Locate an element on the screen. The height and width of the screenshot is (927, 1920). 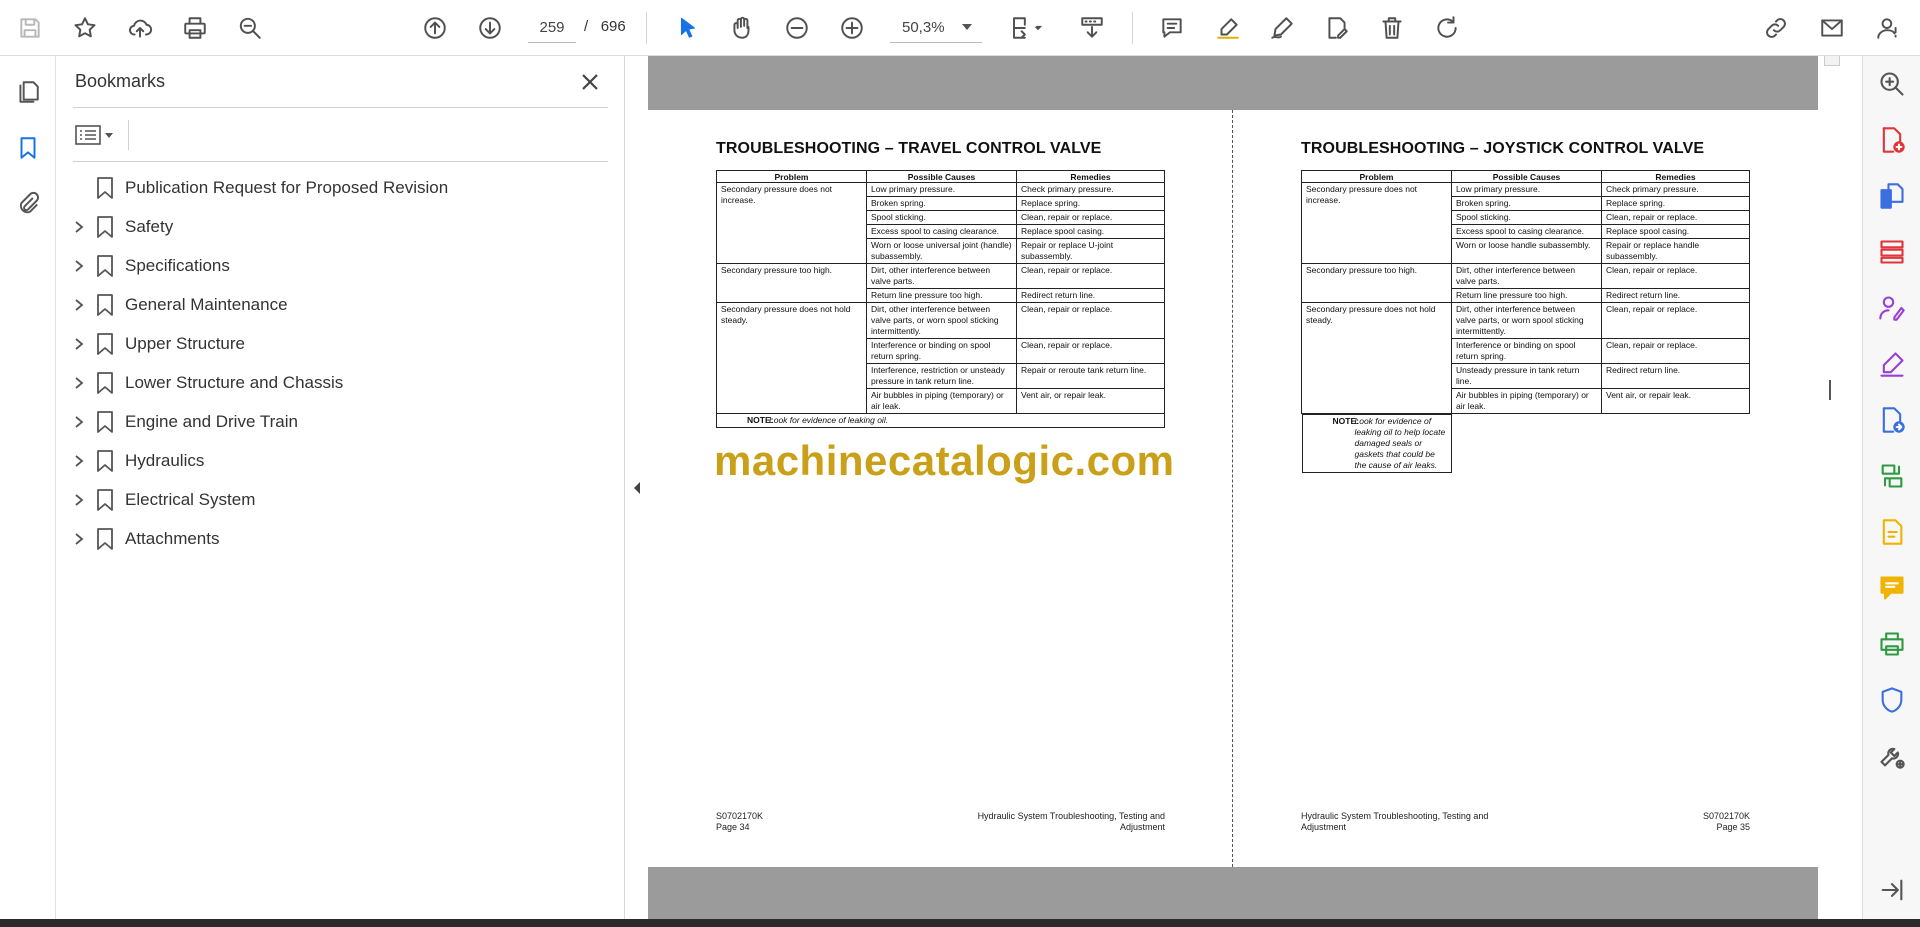
bookmark-item: Lower Structure and Chassis is located at coordinates (340, 382).